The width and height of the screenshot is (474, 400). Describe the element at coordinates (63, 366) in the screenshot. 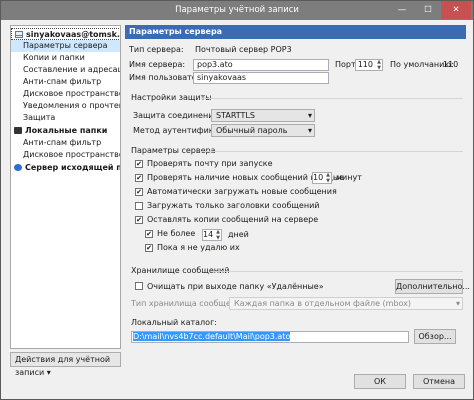

I see `account-actions-label: Действия для учётной записи` at that location.